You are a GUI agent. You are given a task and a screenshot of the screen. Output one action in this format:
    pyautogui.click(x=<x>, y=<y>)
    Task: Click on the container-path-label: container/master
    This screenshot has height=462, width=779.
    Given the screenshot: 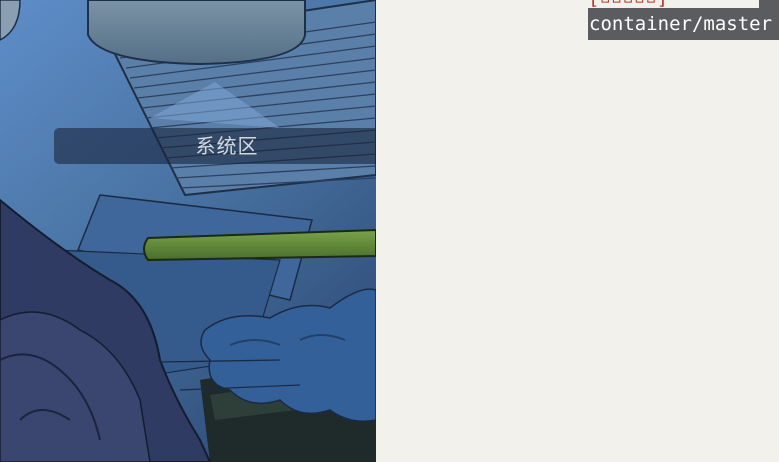 What is the action you would take?
    pyautogui.click(x=683, y=24)
    